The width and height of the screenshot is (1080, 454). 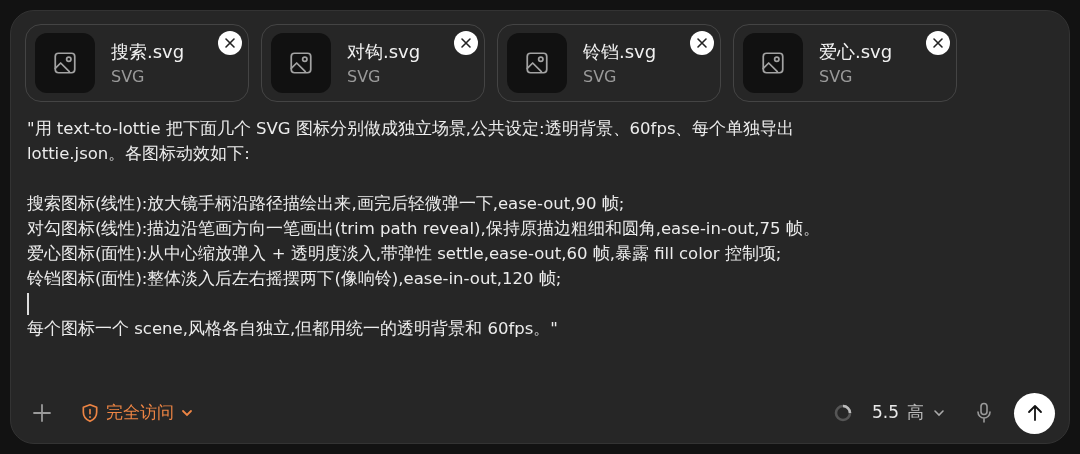 I want to click on send-button, so click(x=1034, y=413).